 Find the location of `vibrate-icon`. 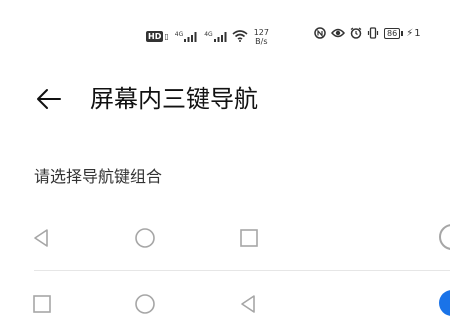

vibrate-icon is located at coordinates (375, 33).